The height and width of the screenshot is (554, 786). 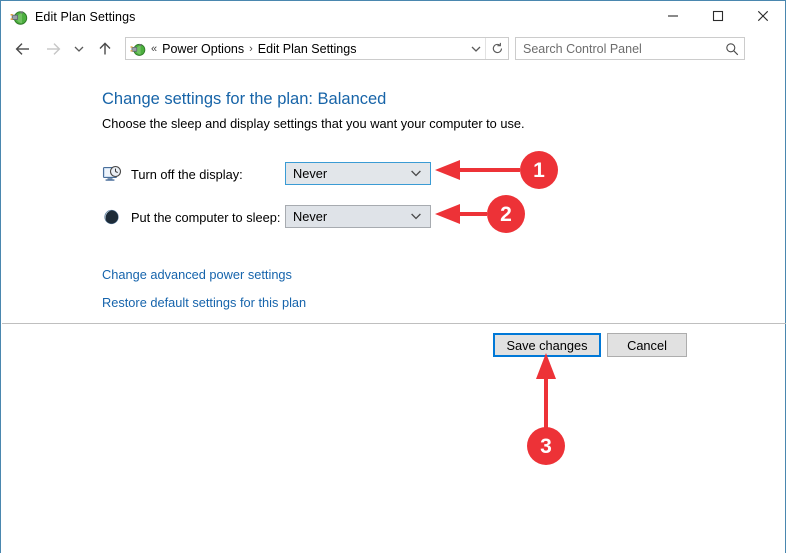 What do you see at coordinates (23, 49) in the screenshot?
I see `back-button` at bounding box center [23, 49].